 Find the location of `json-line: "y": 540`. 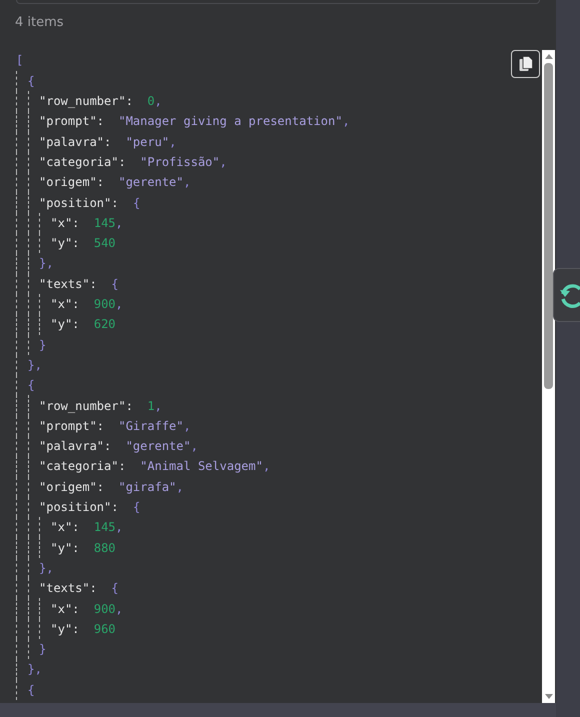

json-line: "y": 540 is located at coordinates (83, 243).